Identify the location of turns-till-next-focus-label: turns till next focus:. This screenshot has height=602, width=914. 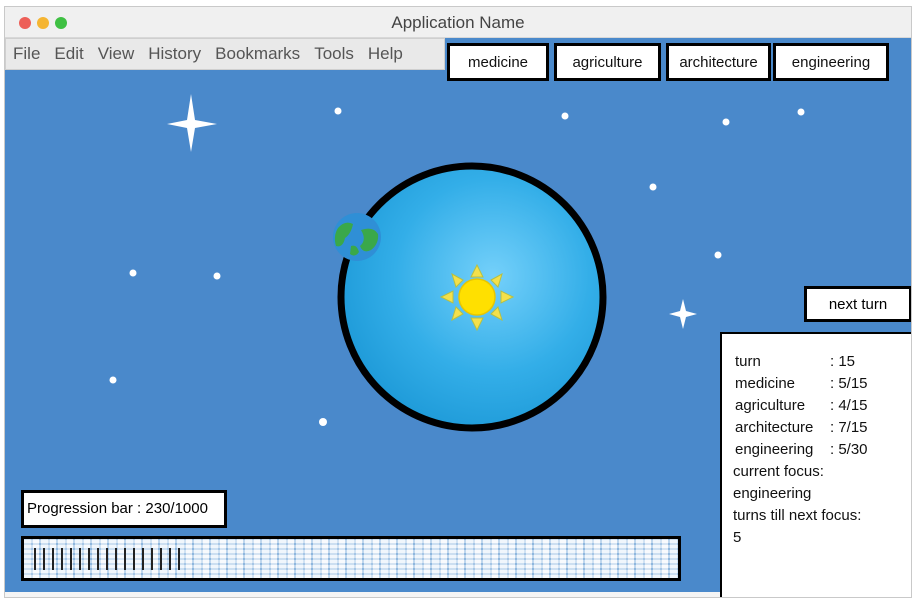
(797, 515).